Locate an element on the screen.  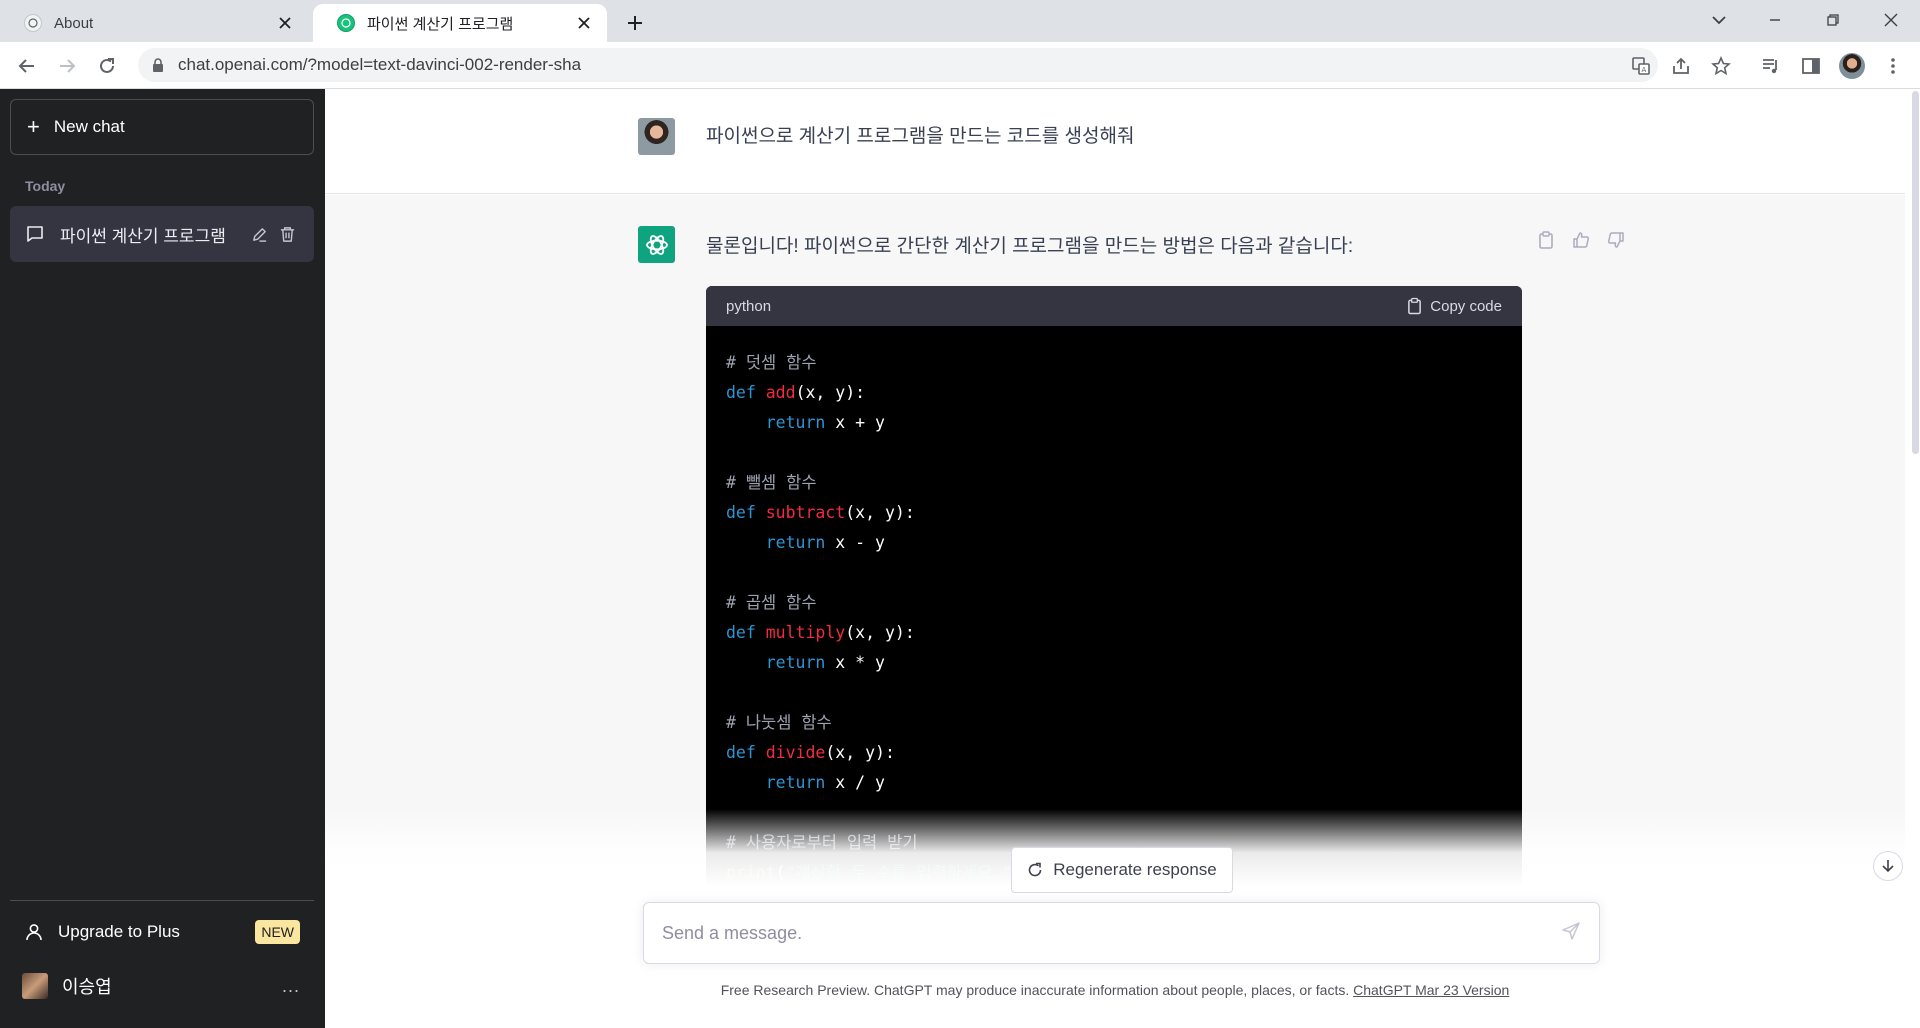
new-tab-button is located at coordinates (635, 23).